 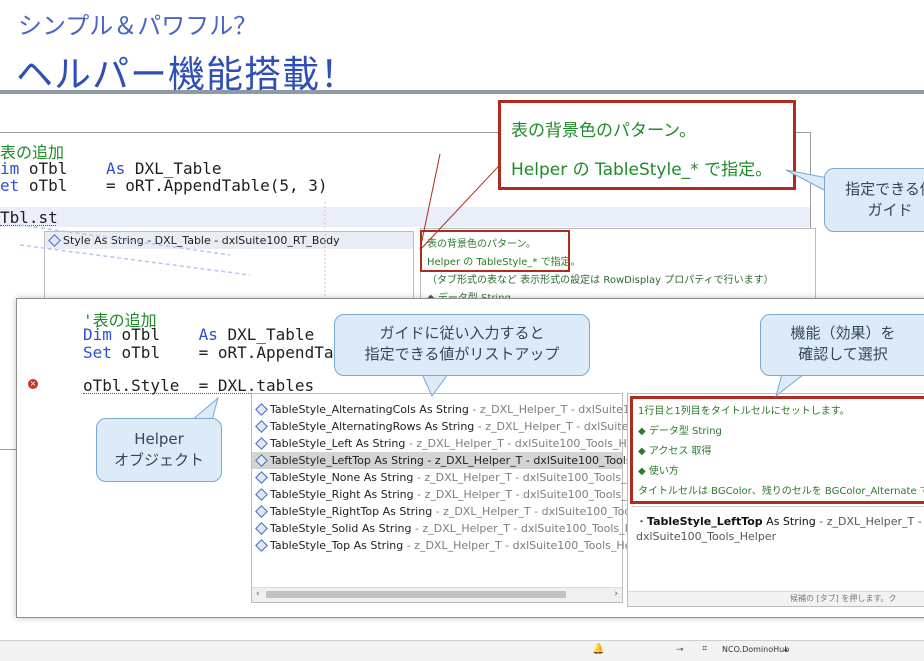 I want to click on scroll-left-icon: ‹, so click(x=258, y=594).